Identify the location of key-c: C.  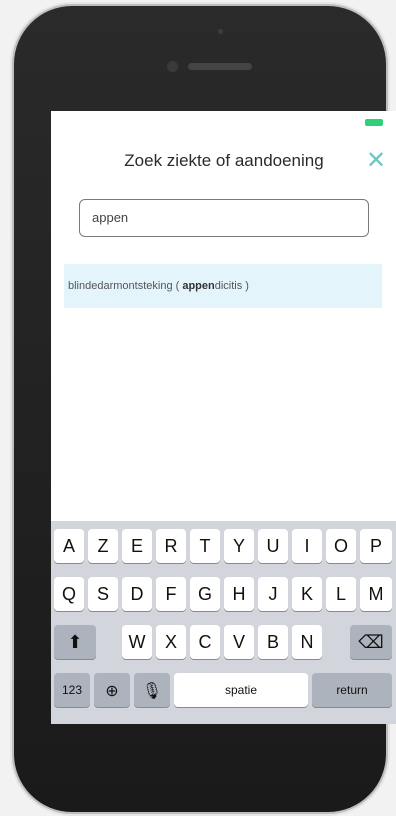
(205, 642).